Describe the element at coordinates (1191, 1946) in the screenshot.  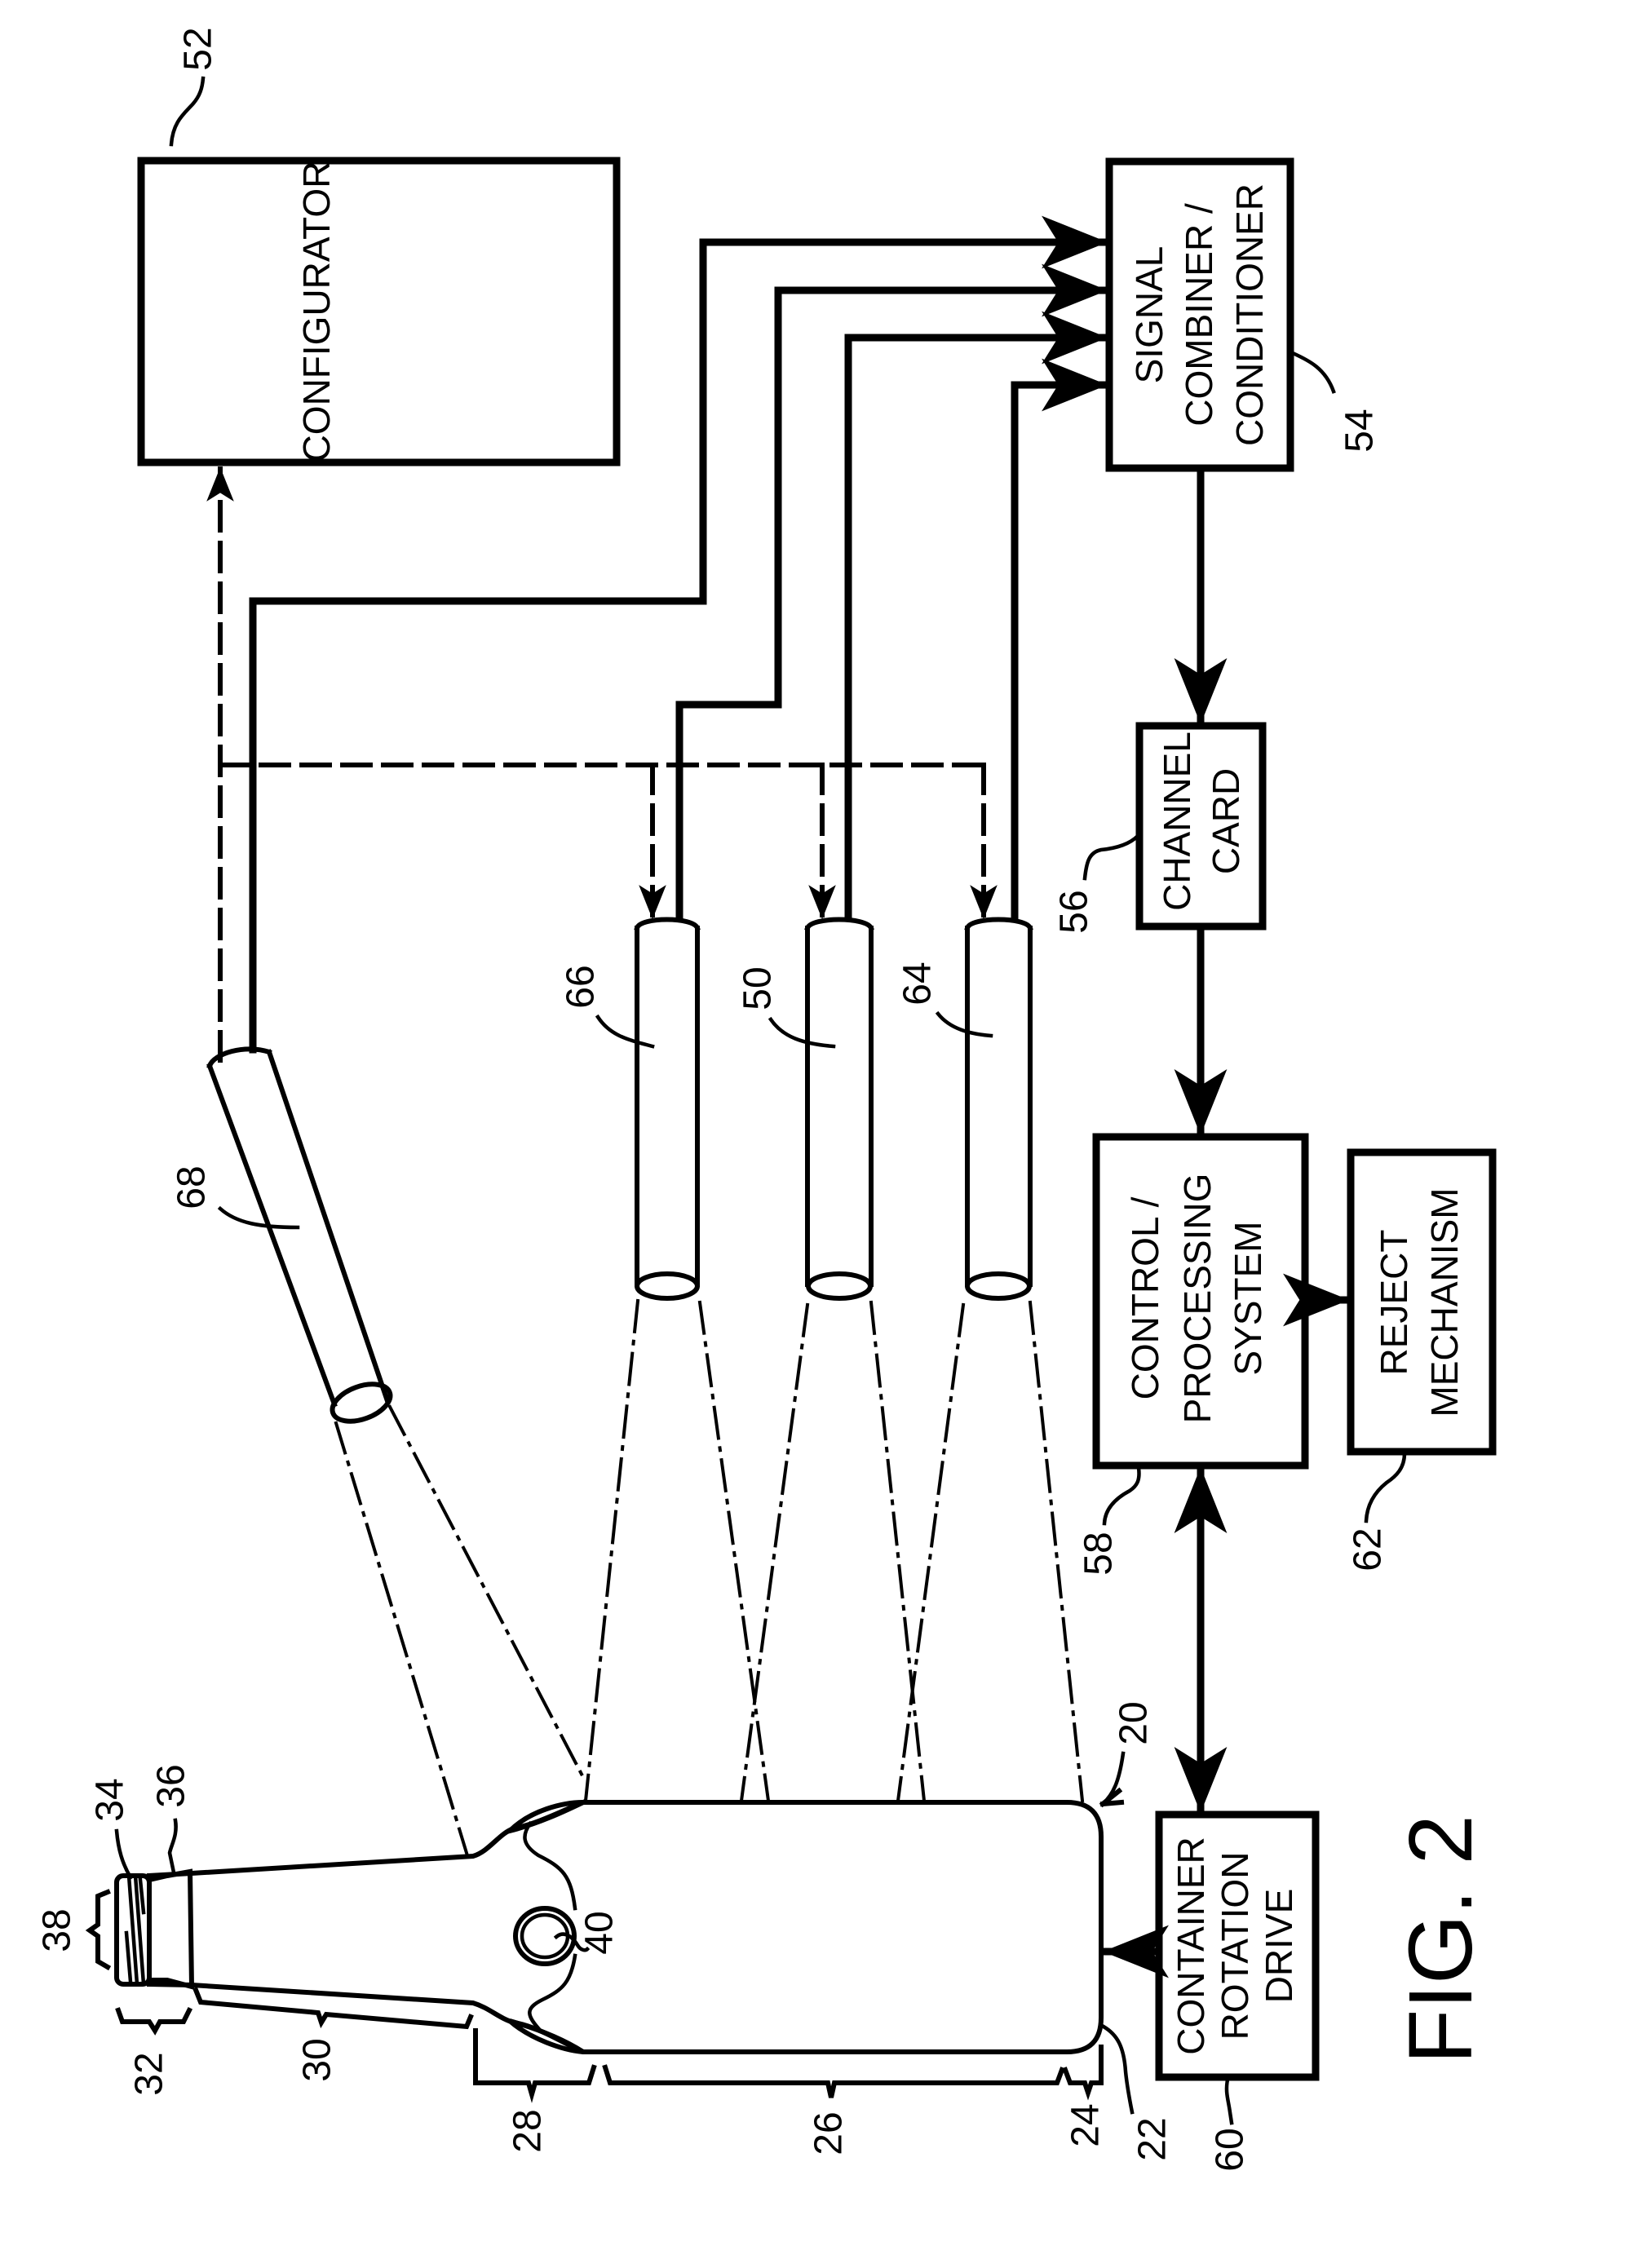
I see `rotation-drive-line-1: CONTAINER` at that location.